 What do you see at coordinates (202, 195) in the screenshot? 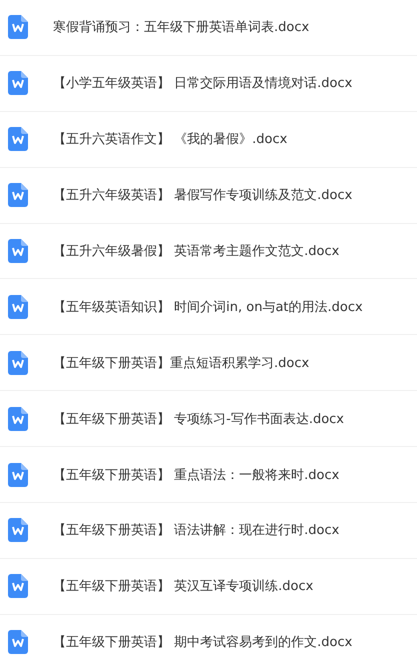
I see `file-name: 【五升六年级英语】 暑假写作专项训练及范文.docx` at bounding box center [202, 195].